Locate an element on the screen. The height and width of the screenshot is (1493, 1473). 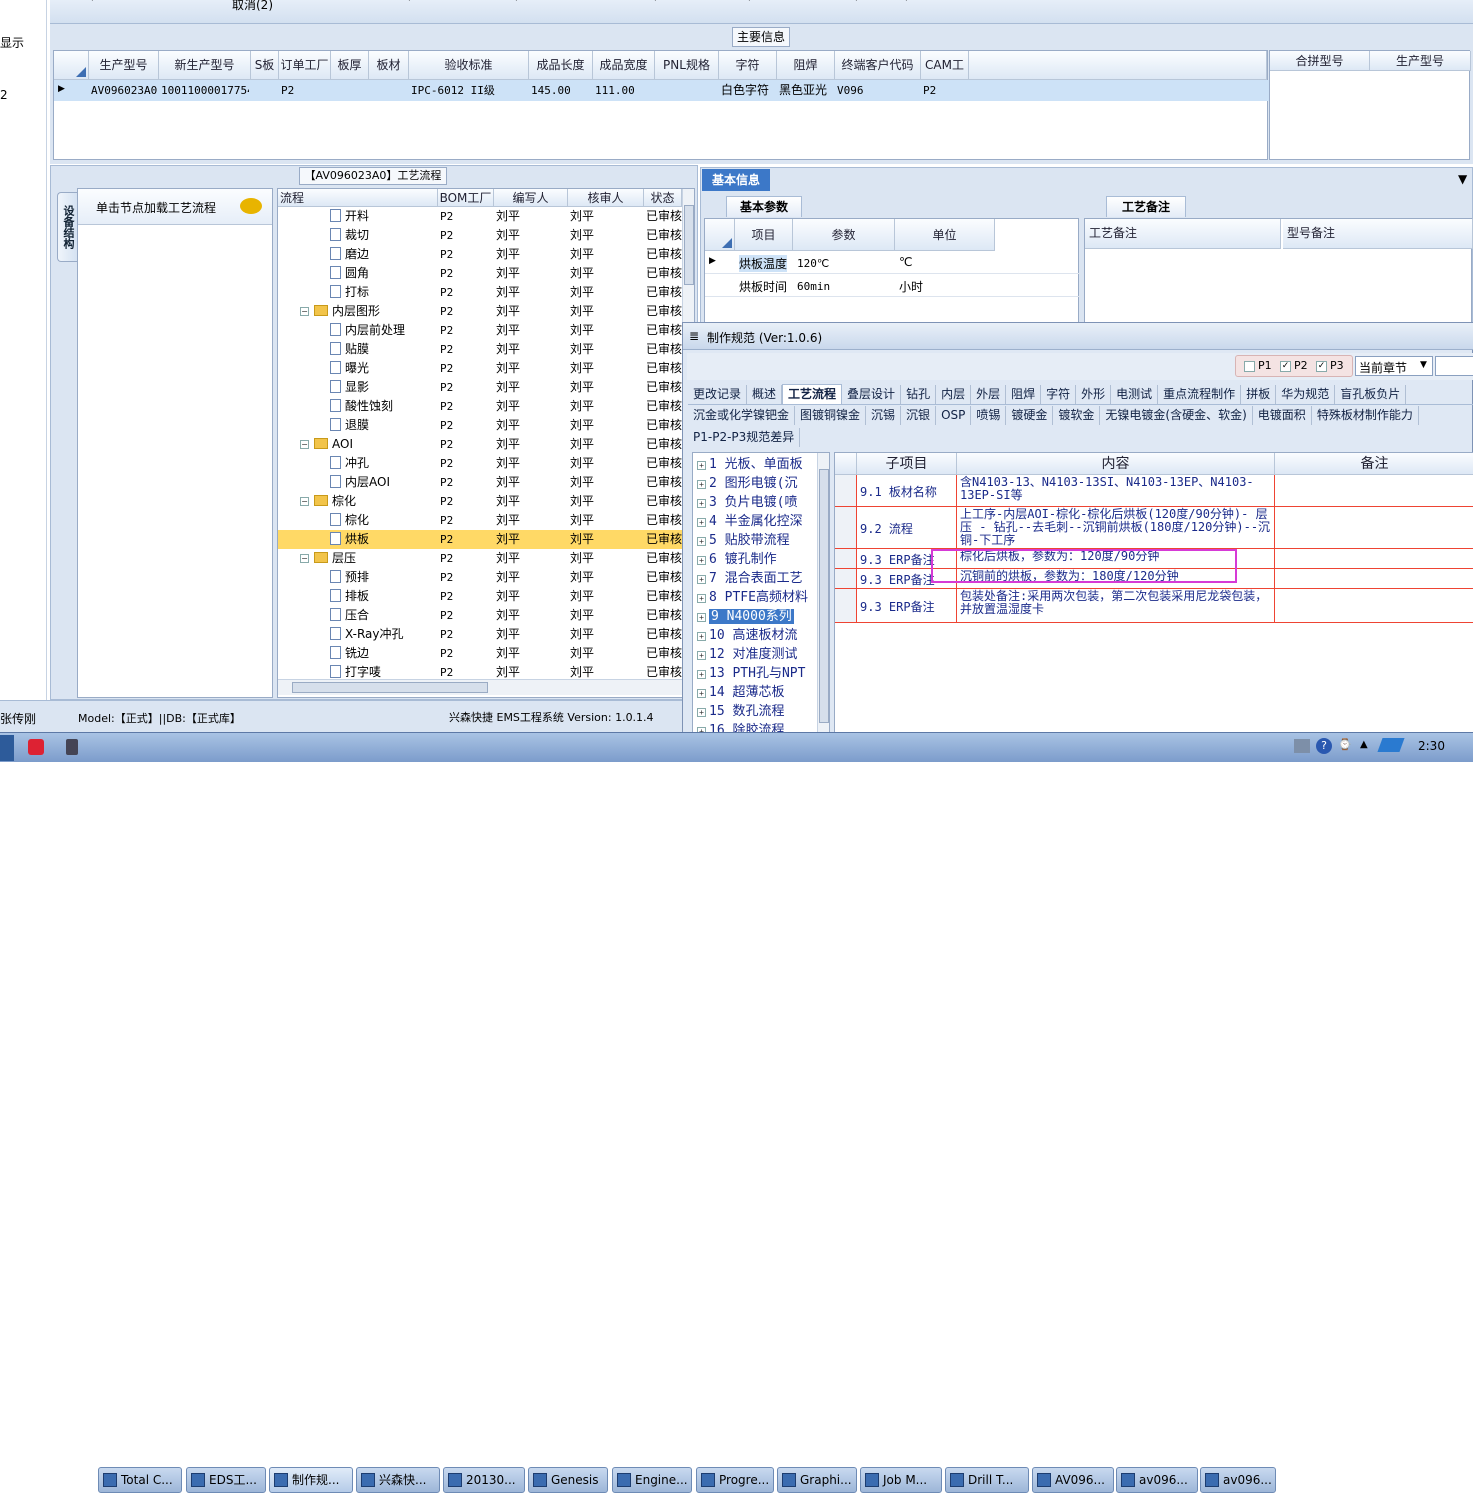
process-row: 层压 − P2 刘平 刘平 已审核 is located at coordinates (480, 558).